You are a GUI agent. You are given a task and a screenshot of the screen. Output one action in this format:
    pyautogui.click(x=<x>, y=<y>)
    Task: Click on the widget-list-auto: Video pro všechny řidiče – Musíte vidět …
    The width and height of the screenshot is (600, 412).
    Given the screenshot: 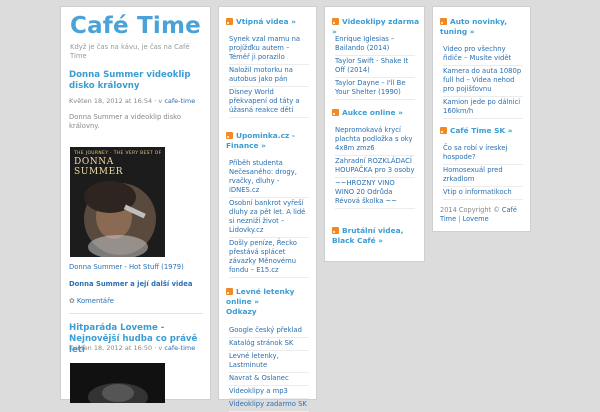 What is the action you would take?
    pyautogui.click(x=483, y=81)
    